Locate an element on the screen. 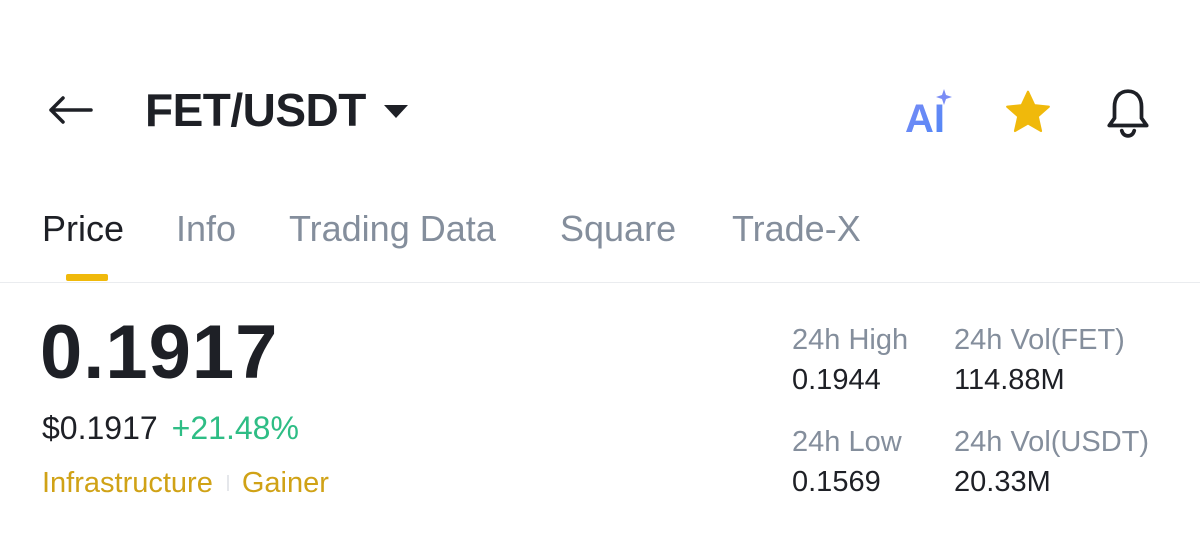 This screenshot has height=537, width=1200. stat-value: 20.33M is located at coordinates (1002, 482).